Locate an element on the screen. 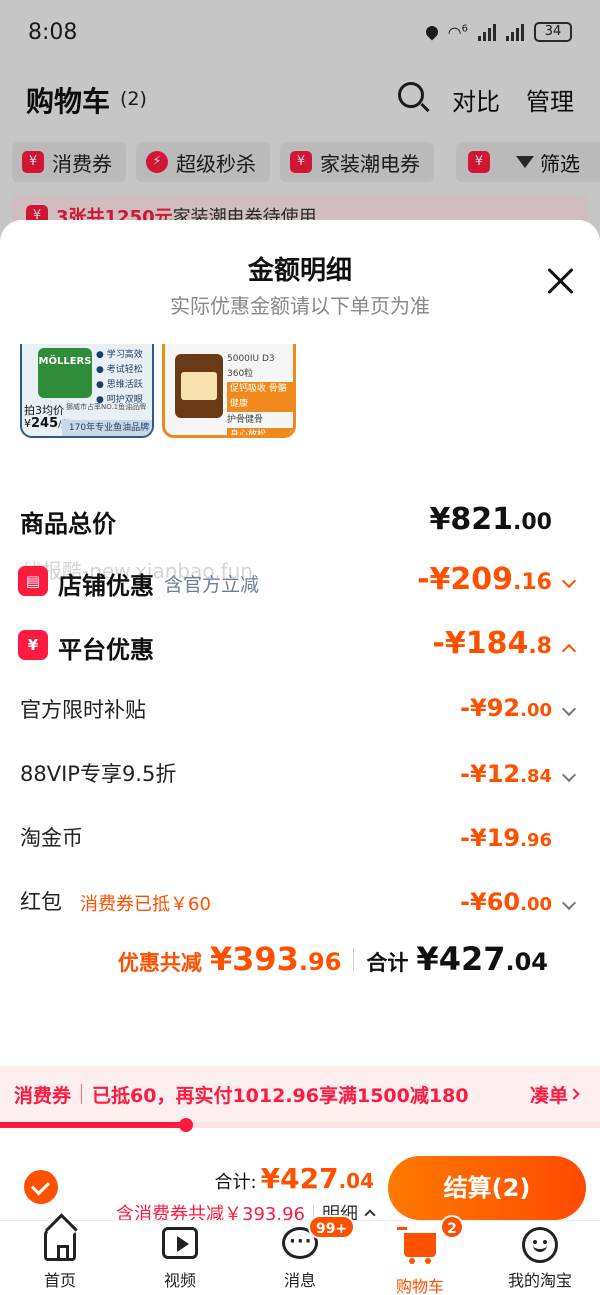 This screenshot has width=600, height=1295. checkout-total: 合计: ¥427.04 is located at coordinates (294, 1178).